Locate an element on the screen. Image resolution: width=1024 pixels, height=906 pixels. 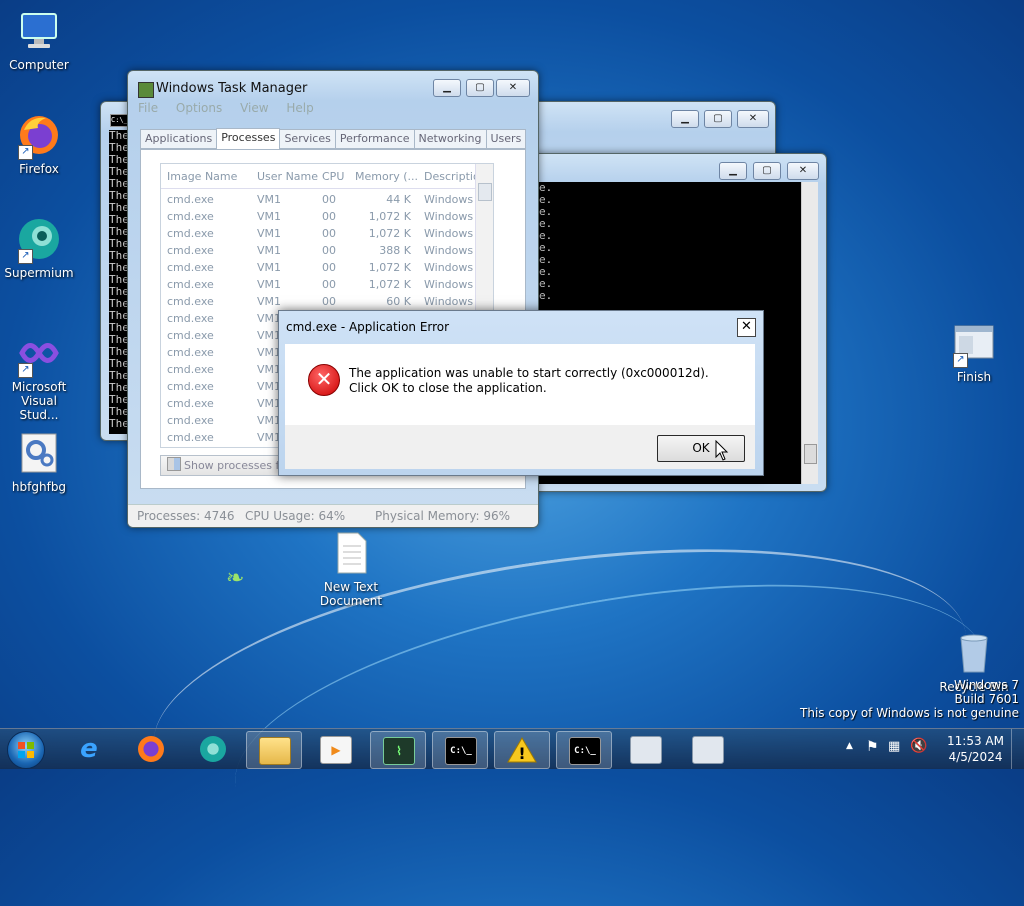
tab-processes: Processes is located at coordinates (248, 139).